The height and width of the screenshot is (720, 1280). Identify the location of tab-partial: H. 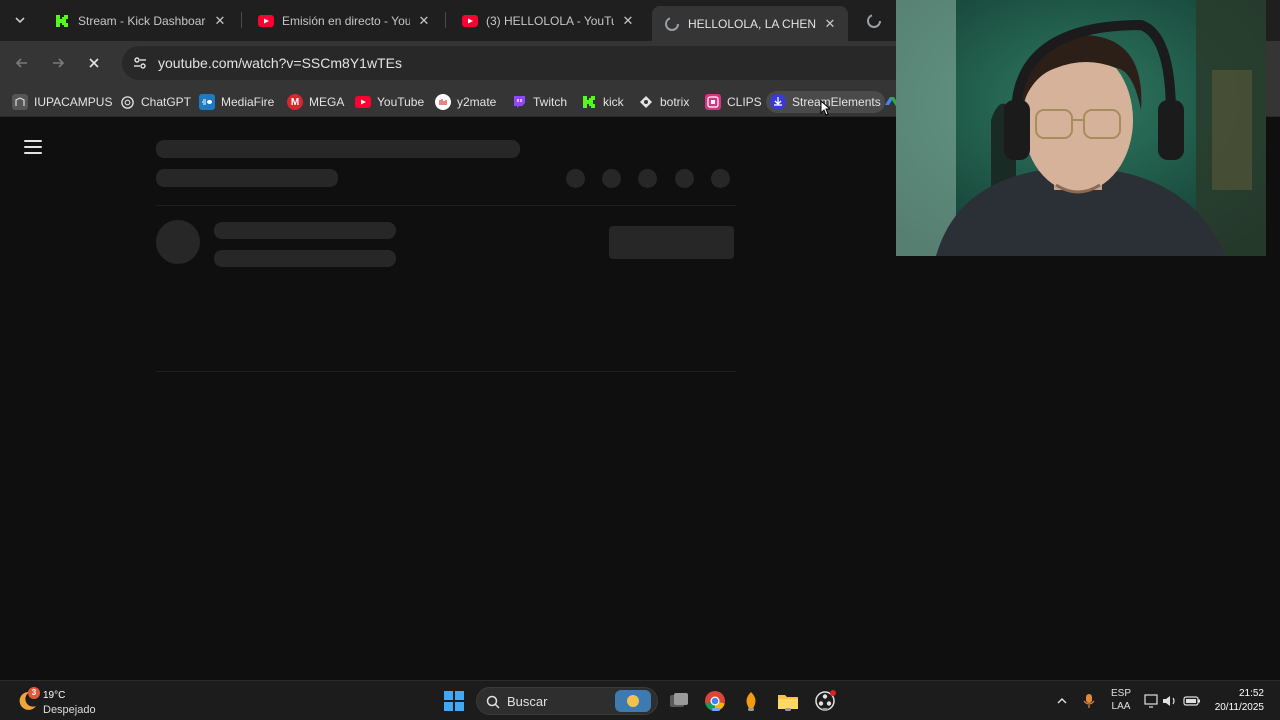
(875, 20).